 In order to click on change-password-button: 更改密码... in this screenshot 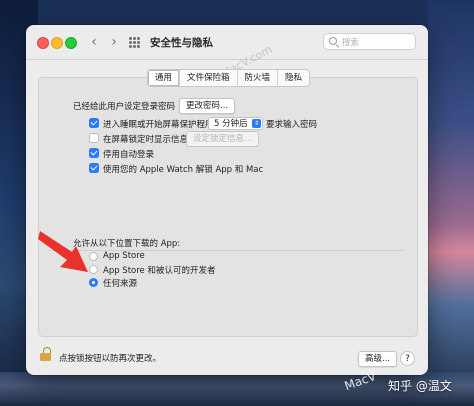, I will do `click(207, 106)`.